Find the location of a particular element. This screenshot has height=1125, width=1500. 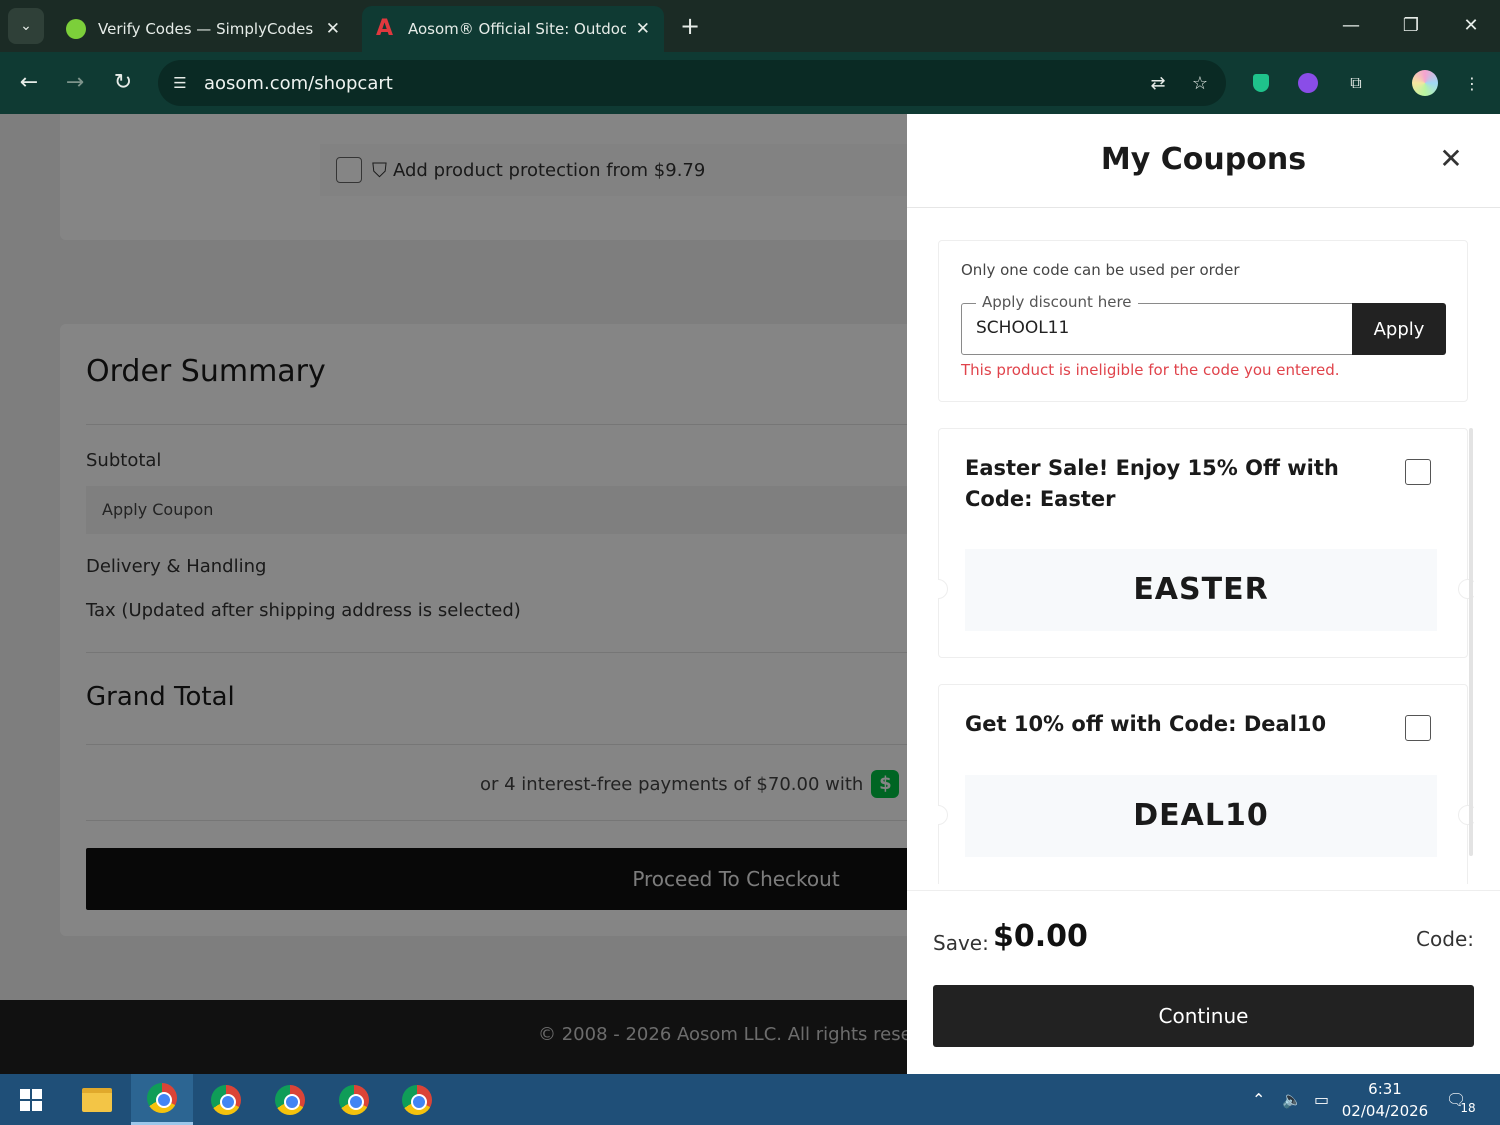

forward-button: → is located at coordinates (75, 83).